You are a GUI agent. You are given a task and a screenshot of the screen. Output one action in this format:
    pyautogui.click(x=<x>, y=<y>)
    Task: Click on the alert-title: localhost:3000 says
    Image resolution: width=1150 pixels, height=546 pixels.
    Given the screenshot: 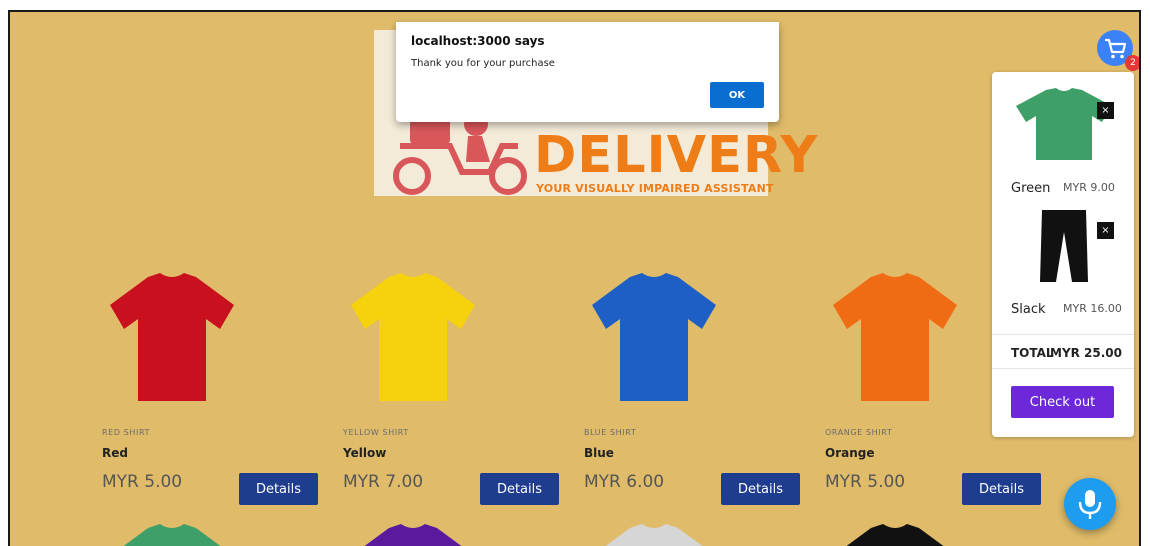 What is the action you would take?
    pyautogui.click(x=478, y=41)
    